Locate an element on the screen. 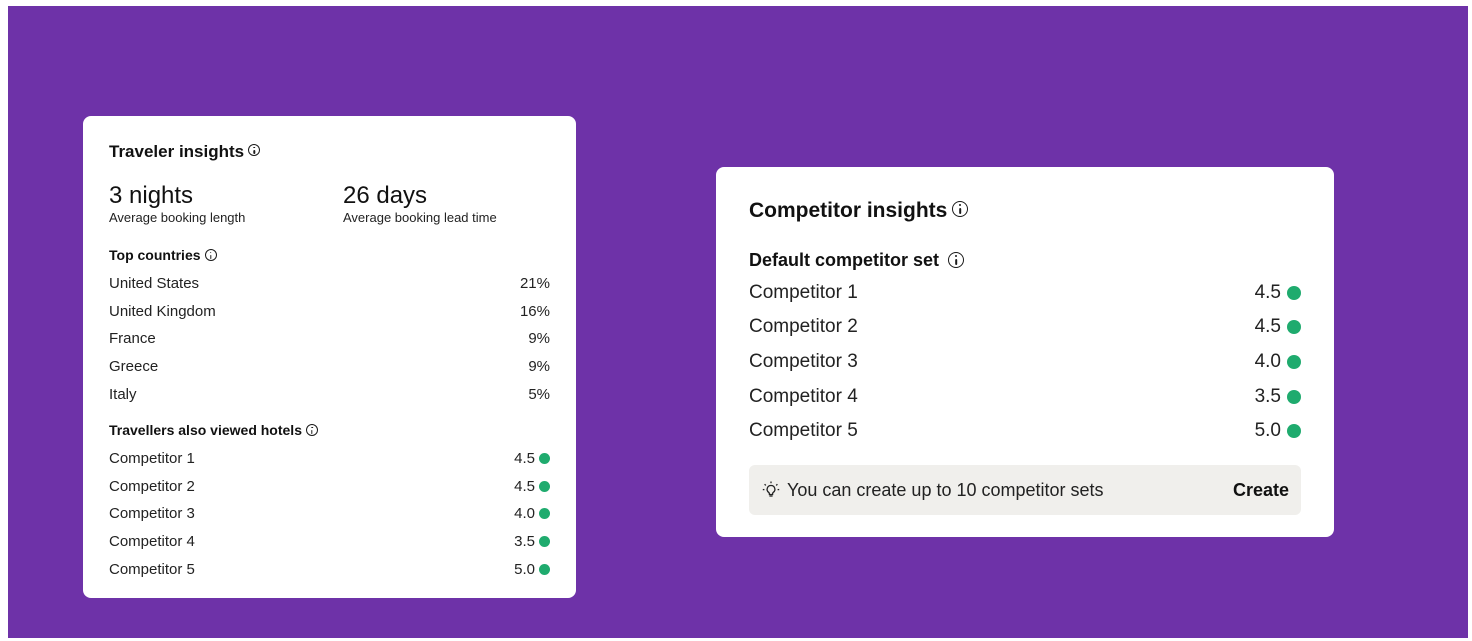 This screenshot has width=1472, height=641. hotel-name: Competitor 1 is located at coordinates (152, 458).